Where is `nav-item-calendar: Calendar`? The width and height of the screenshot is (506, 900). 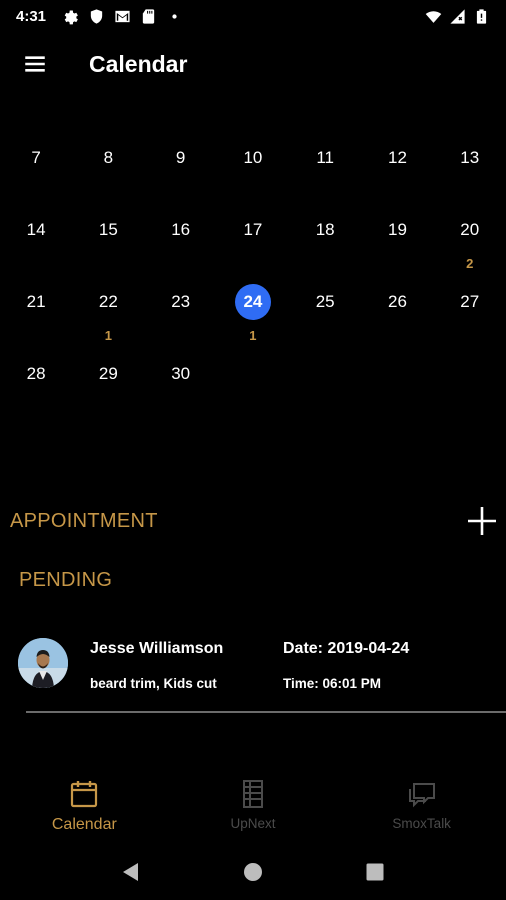 nav-item-calendar: Calendar is located at coordinates (84, 805).